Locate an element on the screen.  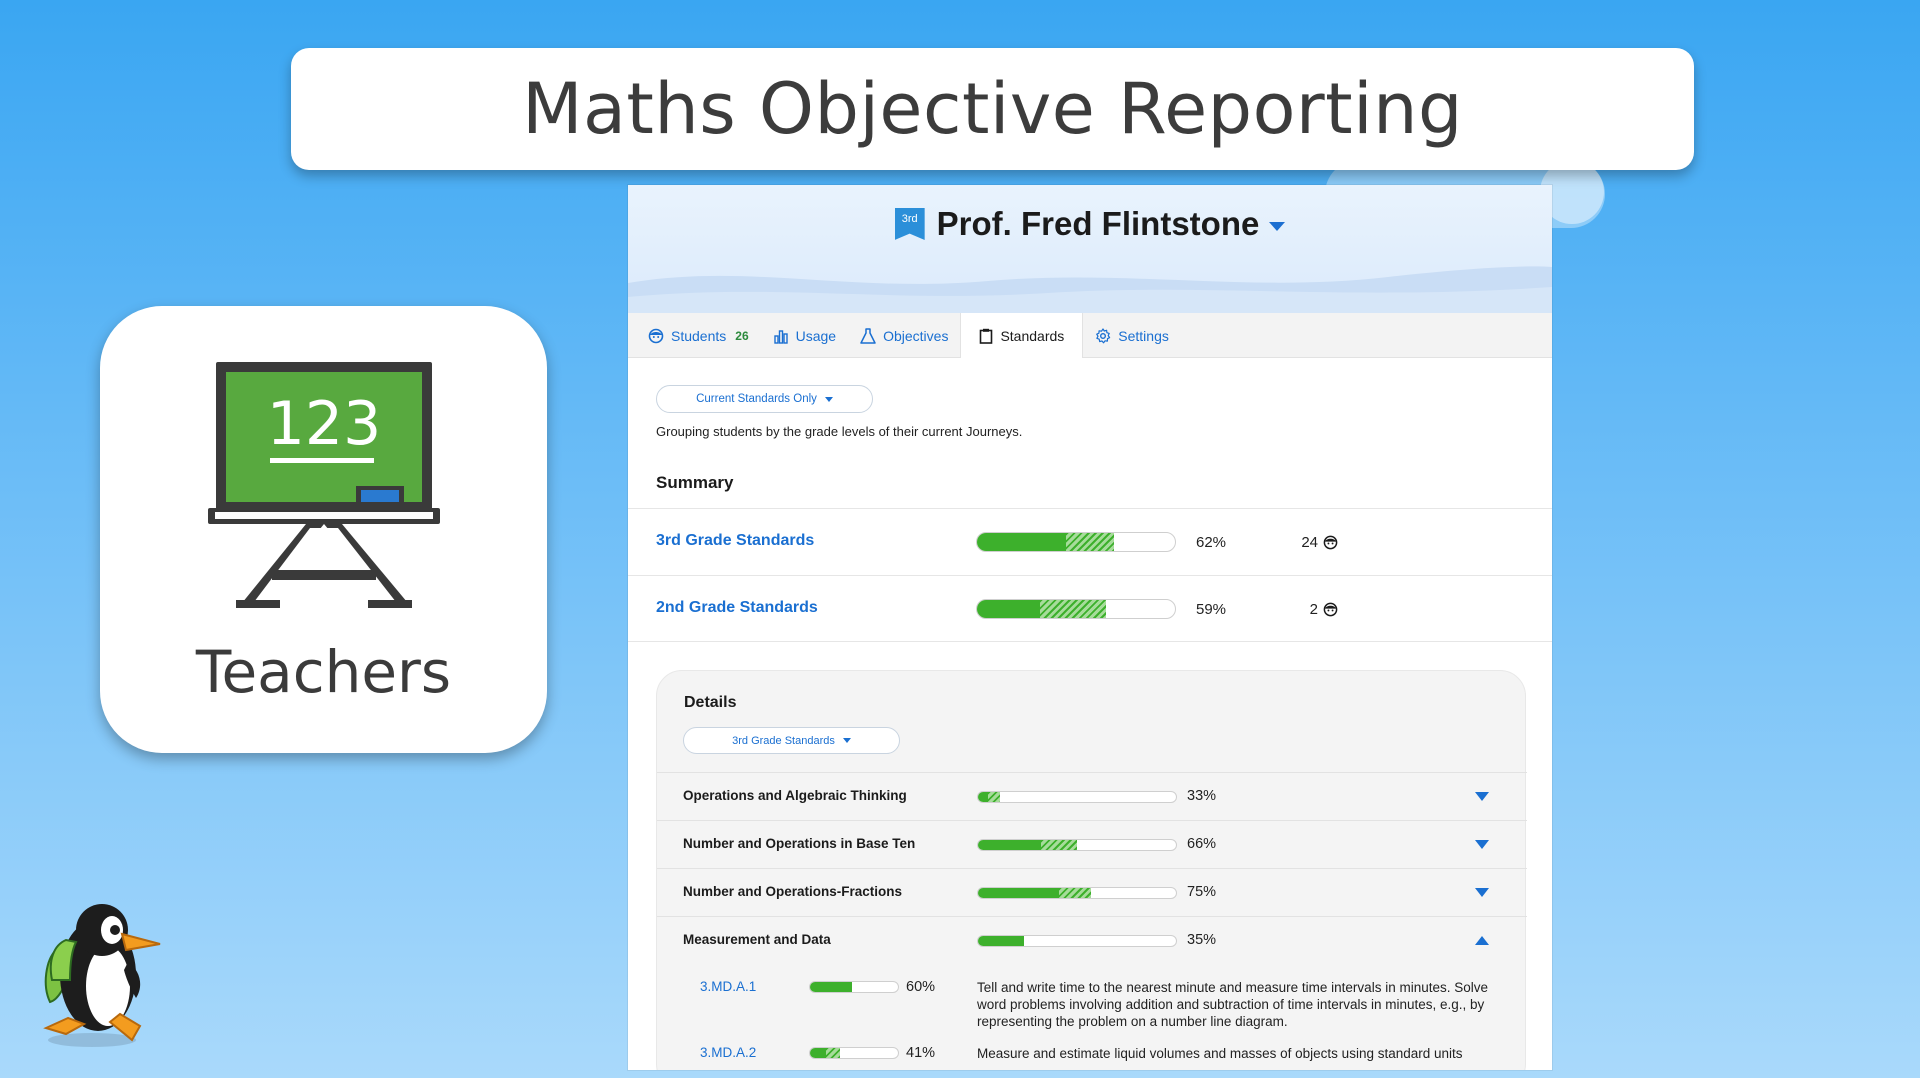
domain-percent: 33% is located at coordinates (1202, 796).